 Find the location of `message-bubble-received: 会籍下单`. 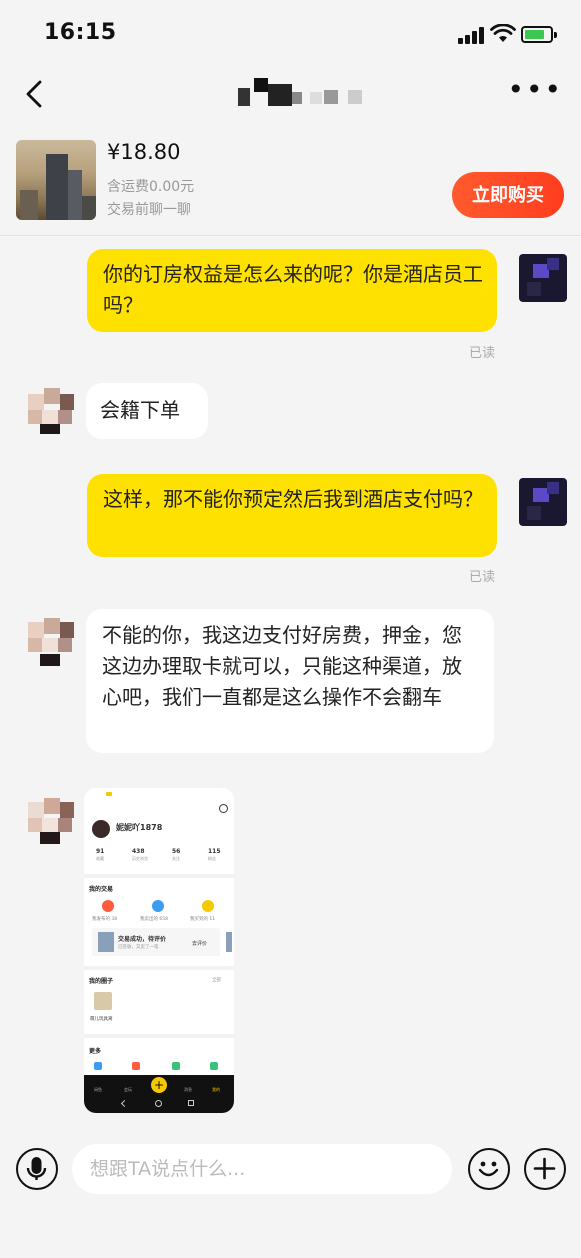

message-bubble-received: 会籍下单 is located at coordinates (147, 411).